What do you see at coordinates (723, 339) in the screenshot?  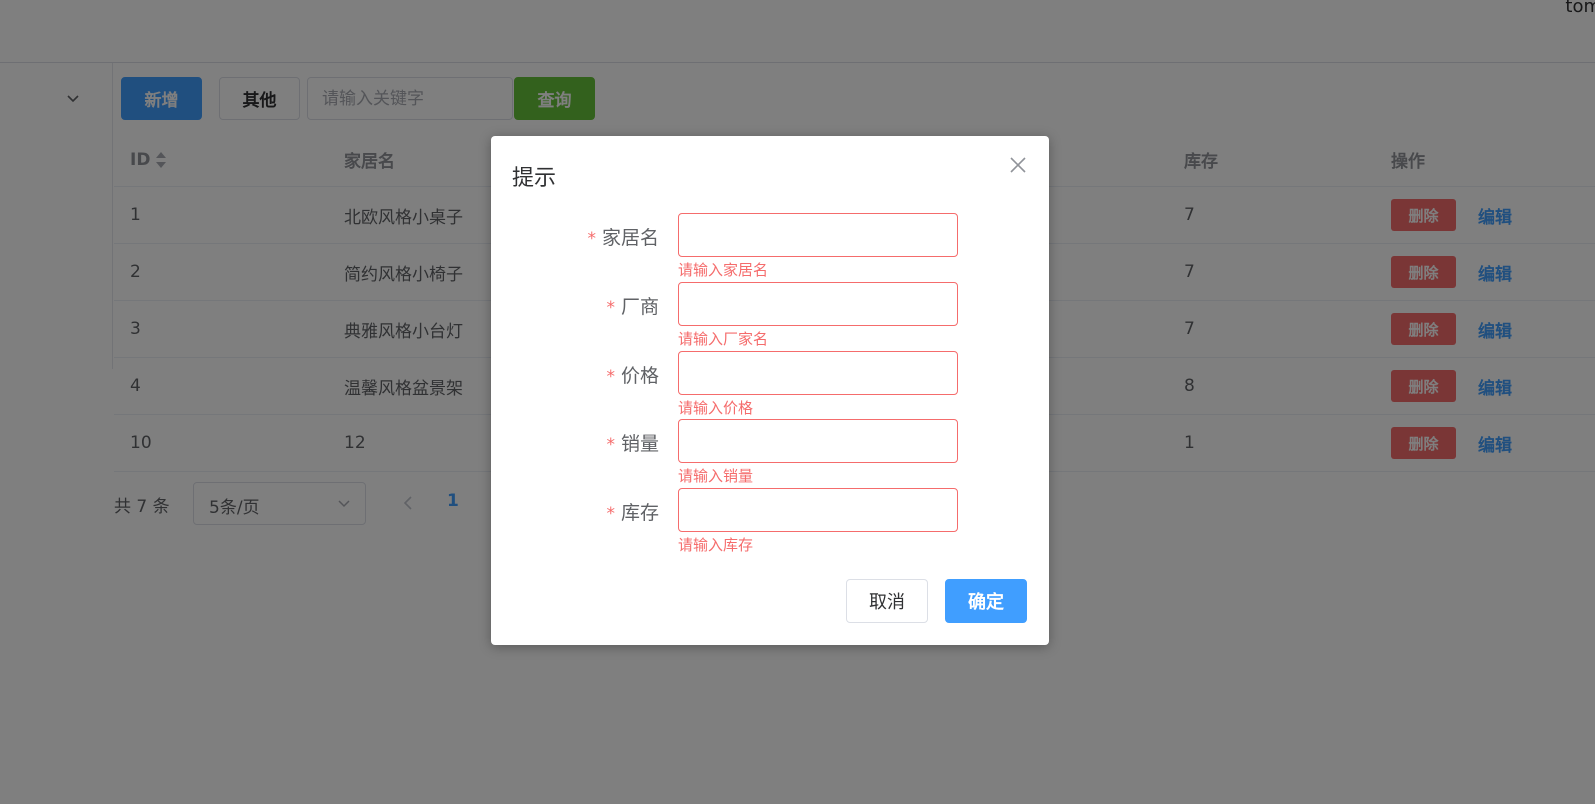 I see `field-error: 请输入厂家名` at bounding box center [723, 339].